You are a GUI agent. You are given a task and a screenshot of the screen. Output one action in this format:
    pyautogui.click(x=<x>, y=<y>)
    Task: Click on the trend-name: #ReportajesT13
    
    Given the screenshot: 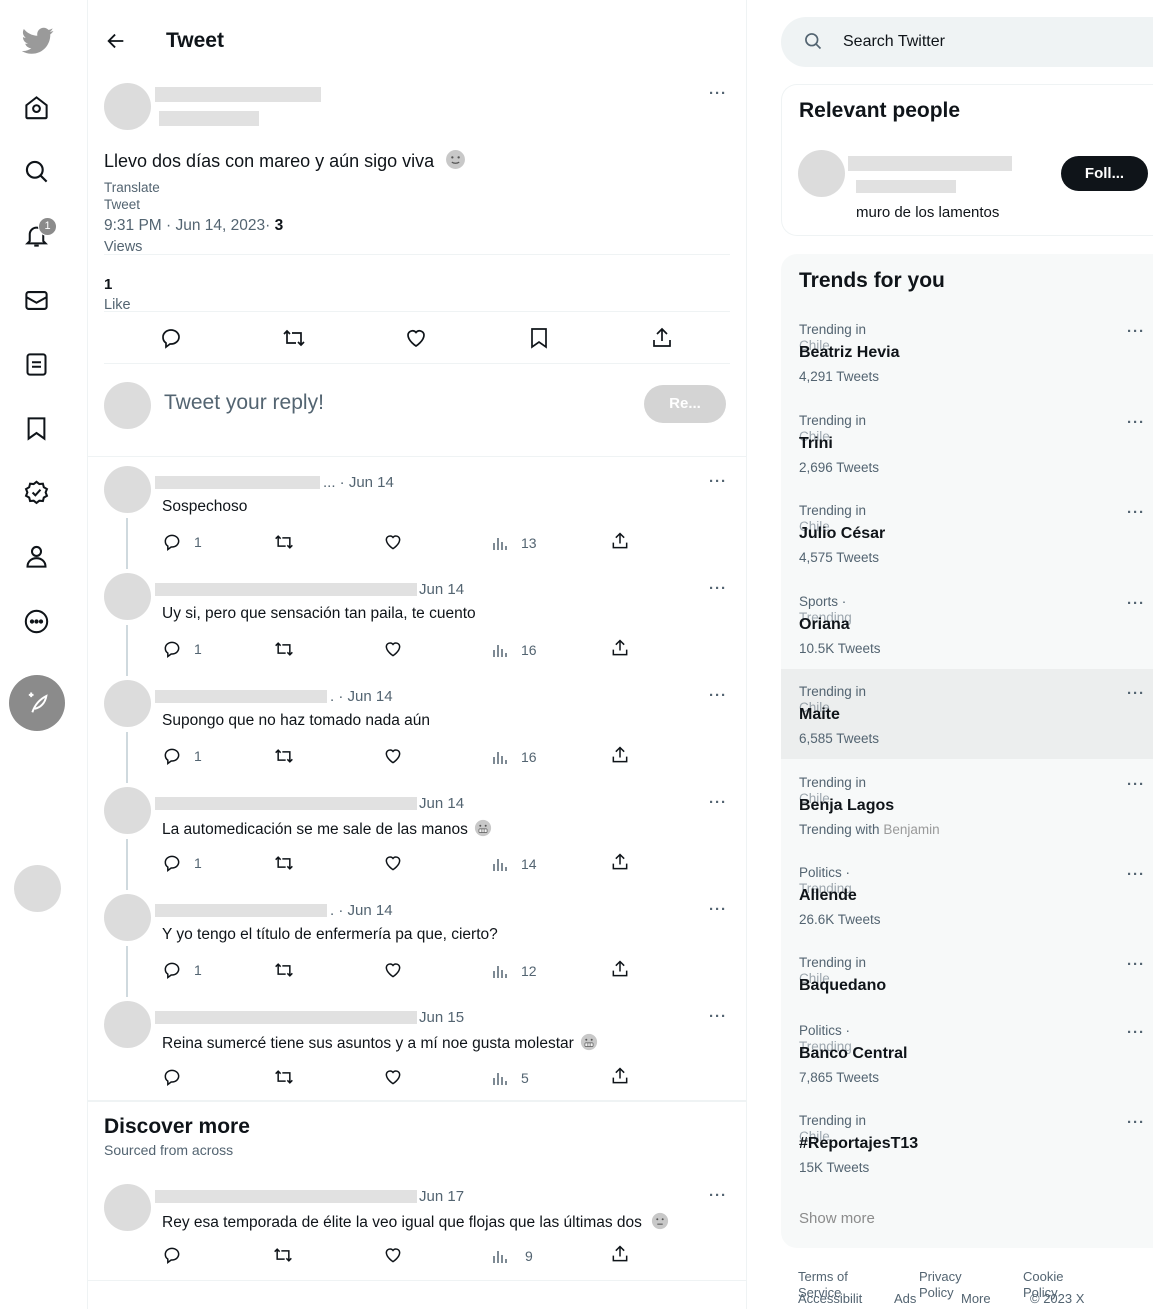 What is the action you would take?
    pyautogui.click(x=858, y=1144)
    